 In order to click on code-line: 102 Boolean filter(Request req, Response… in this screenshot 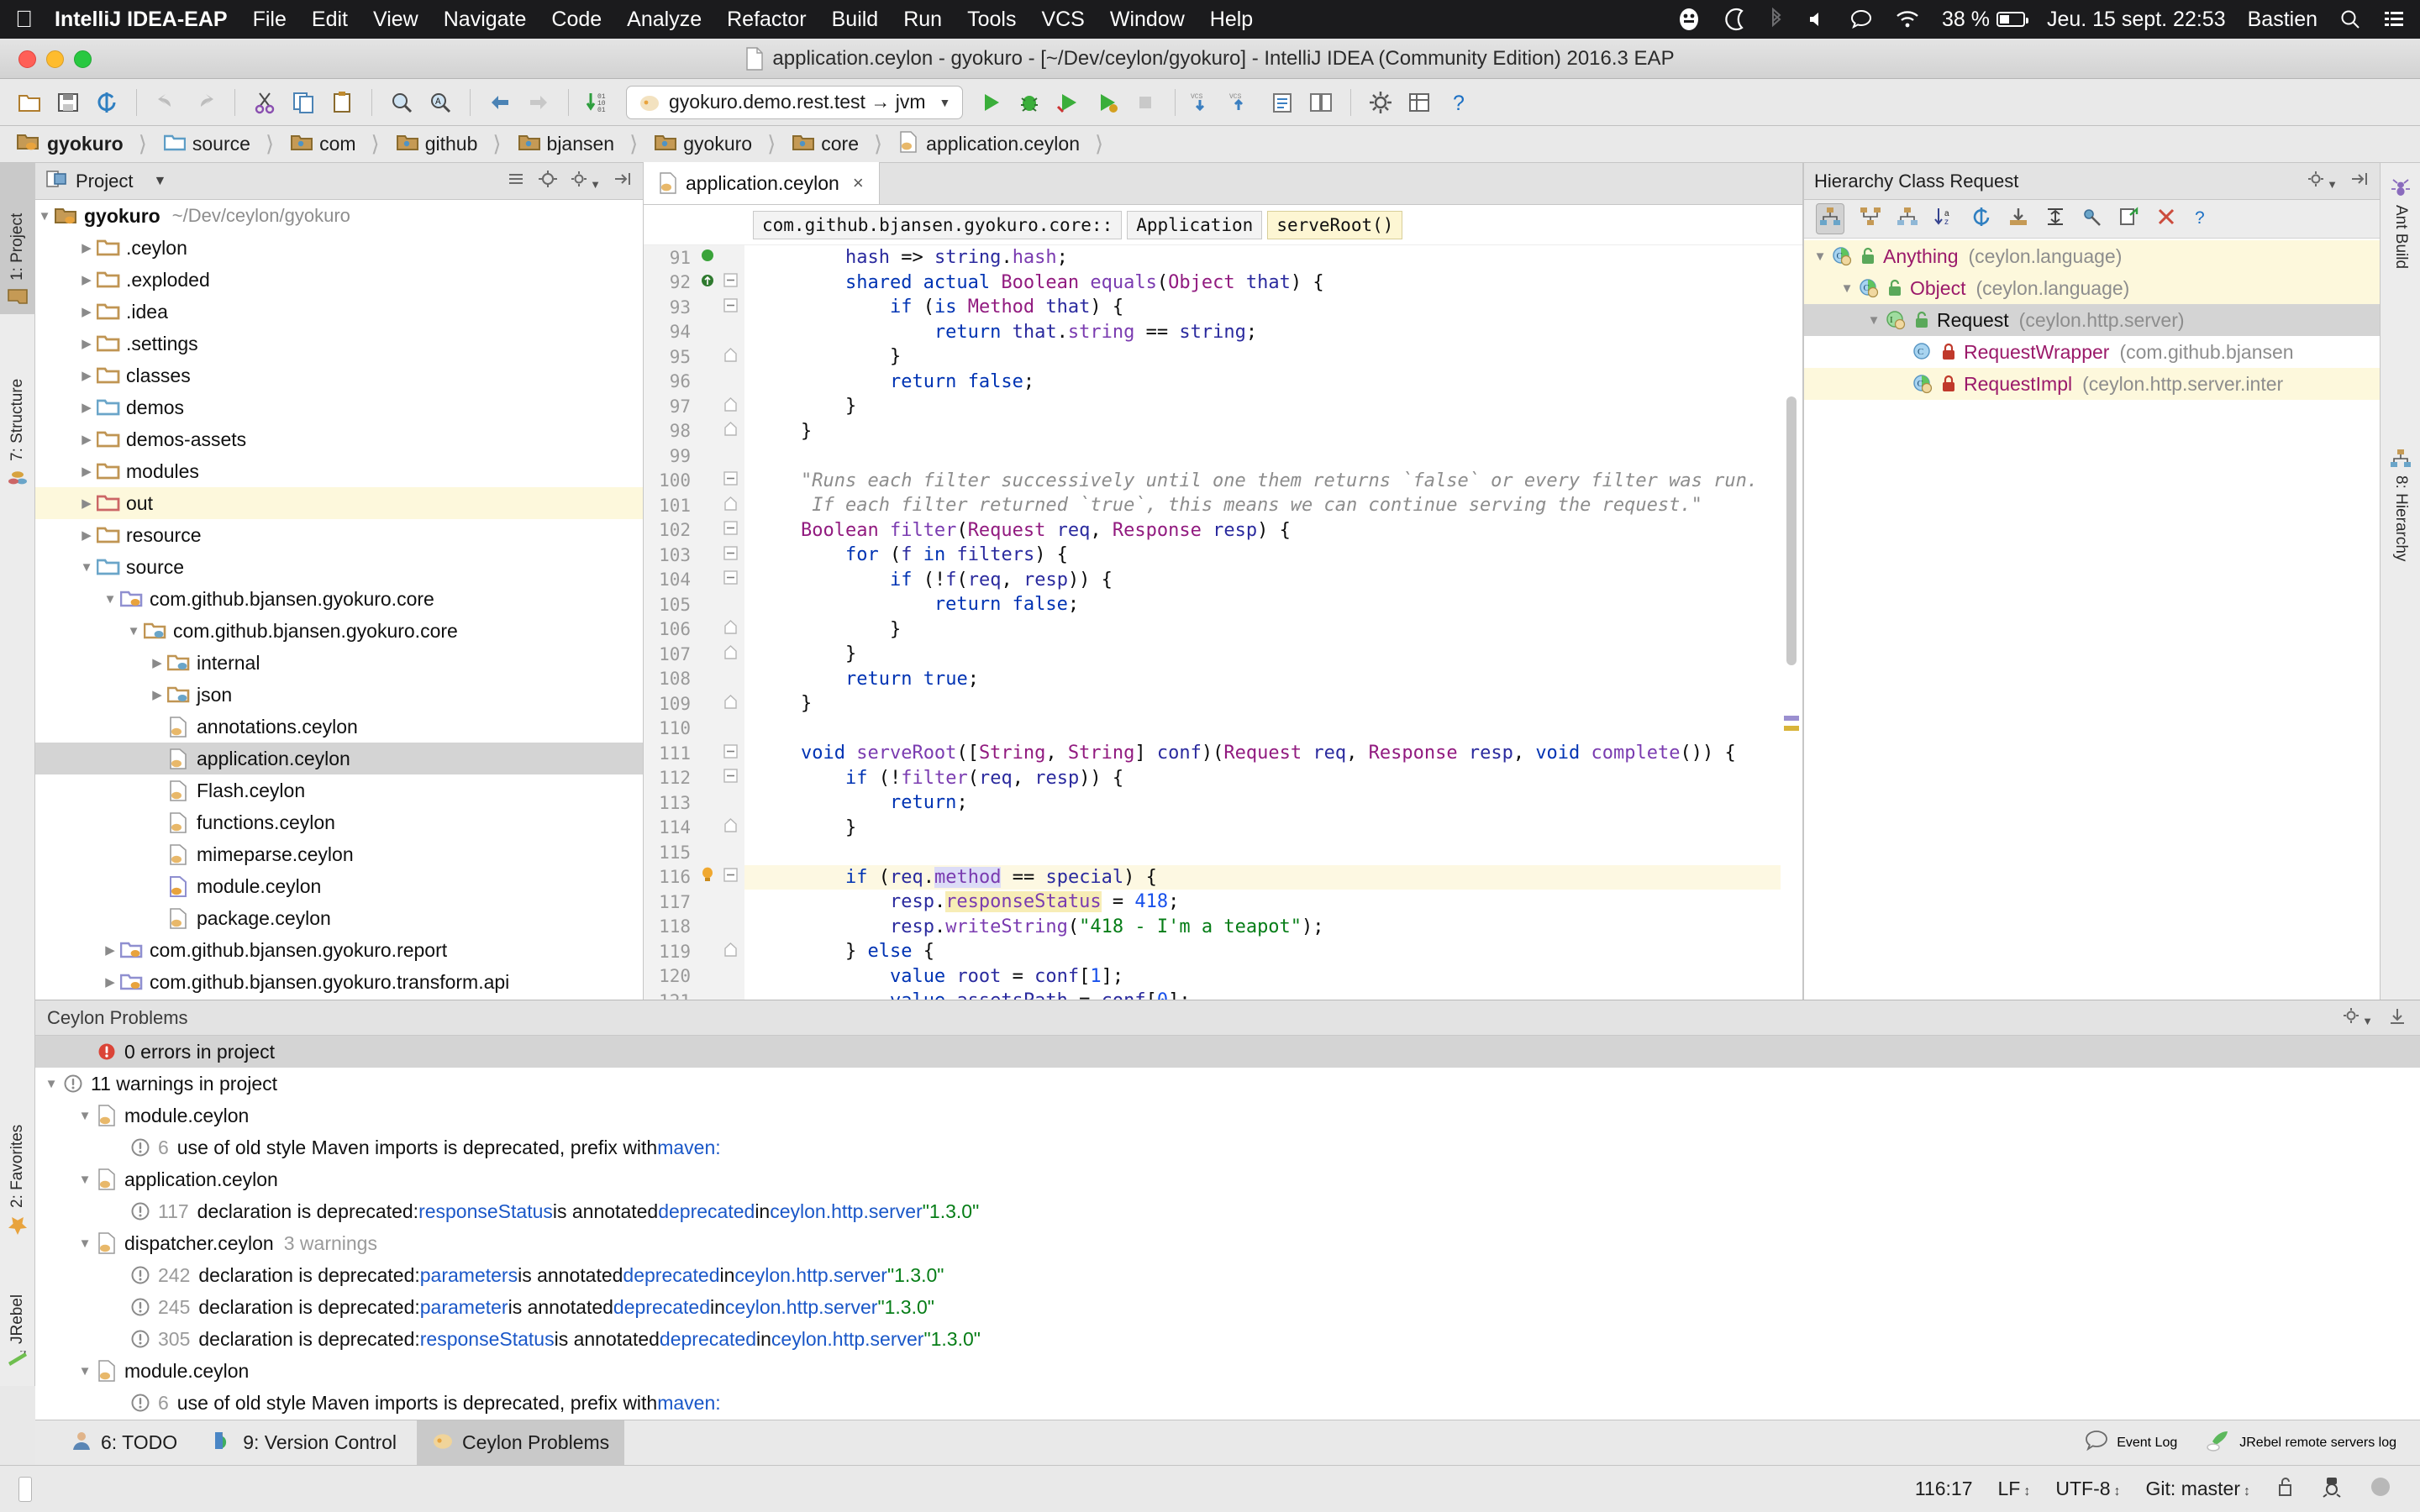, I will do `click(1223, 530)`.